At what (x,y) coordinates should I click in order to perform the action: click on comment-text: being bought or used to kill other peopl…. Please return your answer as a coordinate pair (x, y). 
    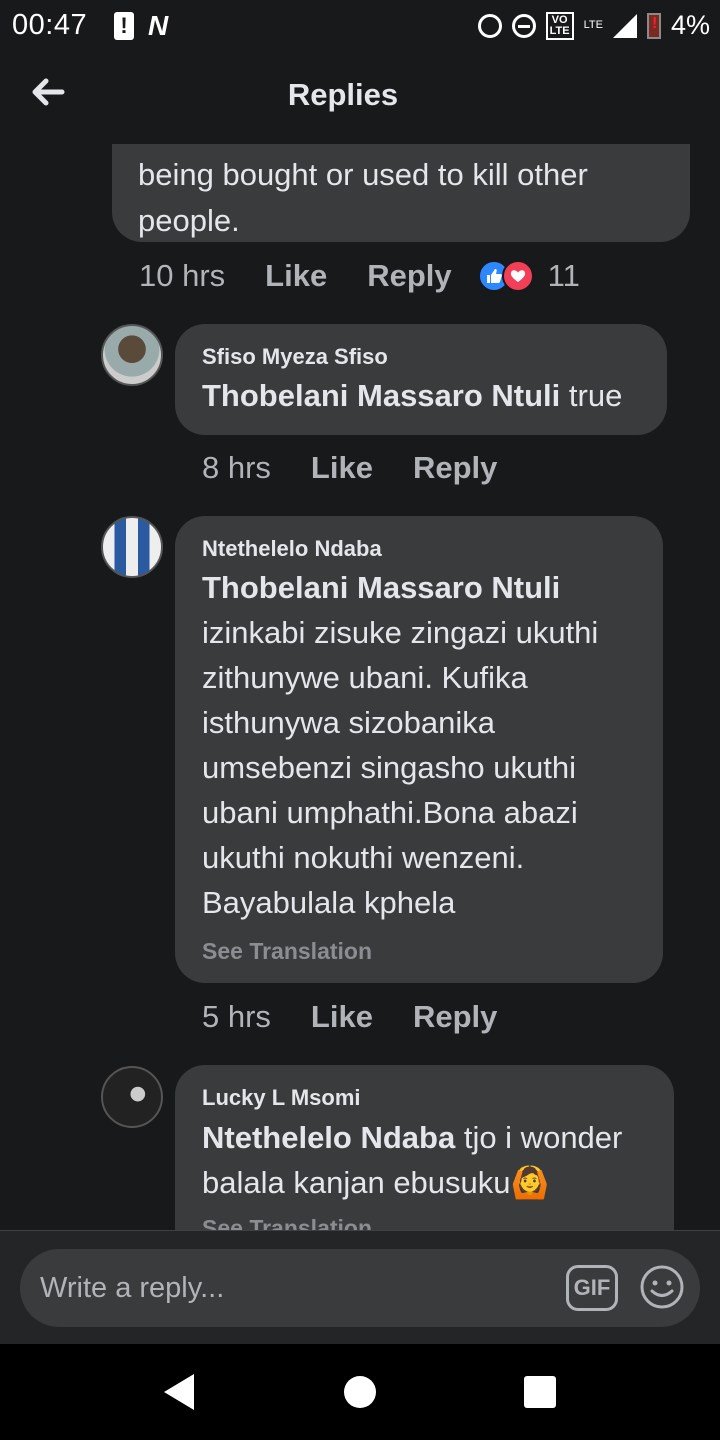
    Looking at the image, I should click on (363, 197).